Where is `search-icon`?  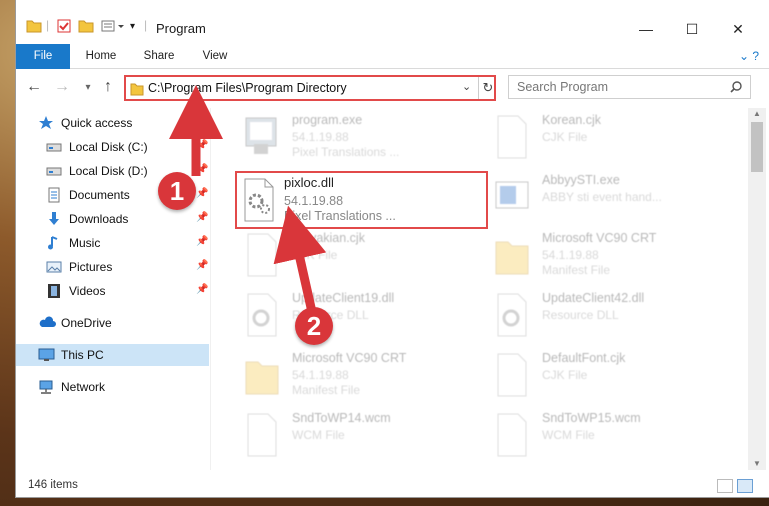 search-icon is located at coordinates (736, 88).